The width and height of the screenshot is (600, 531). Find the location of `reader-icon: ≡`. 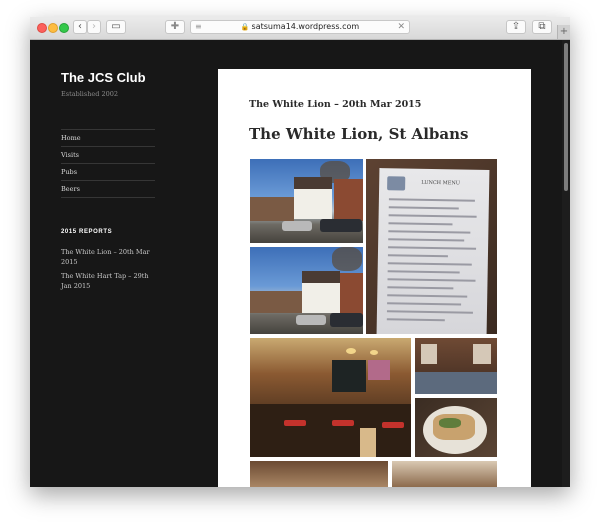

reader-icon: ≡ is located at coordinates (198, 27).